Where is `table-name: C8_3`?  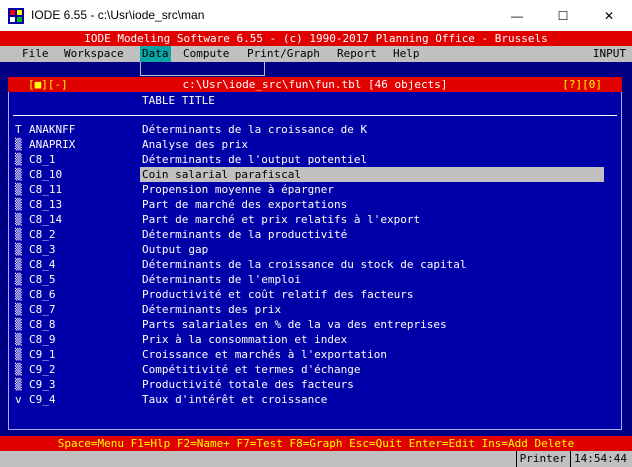
table-name: C8_3 is located at coordinates (42, 249).